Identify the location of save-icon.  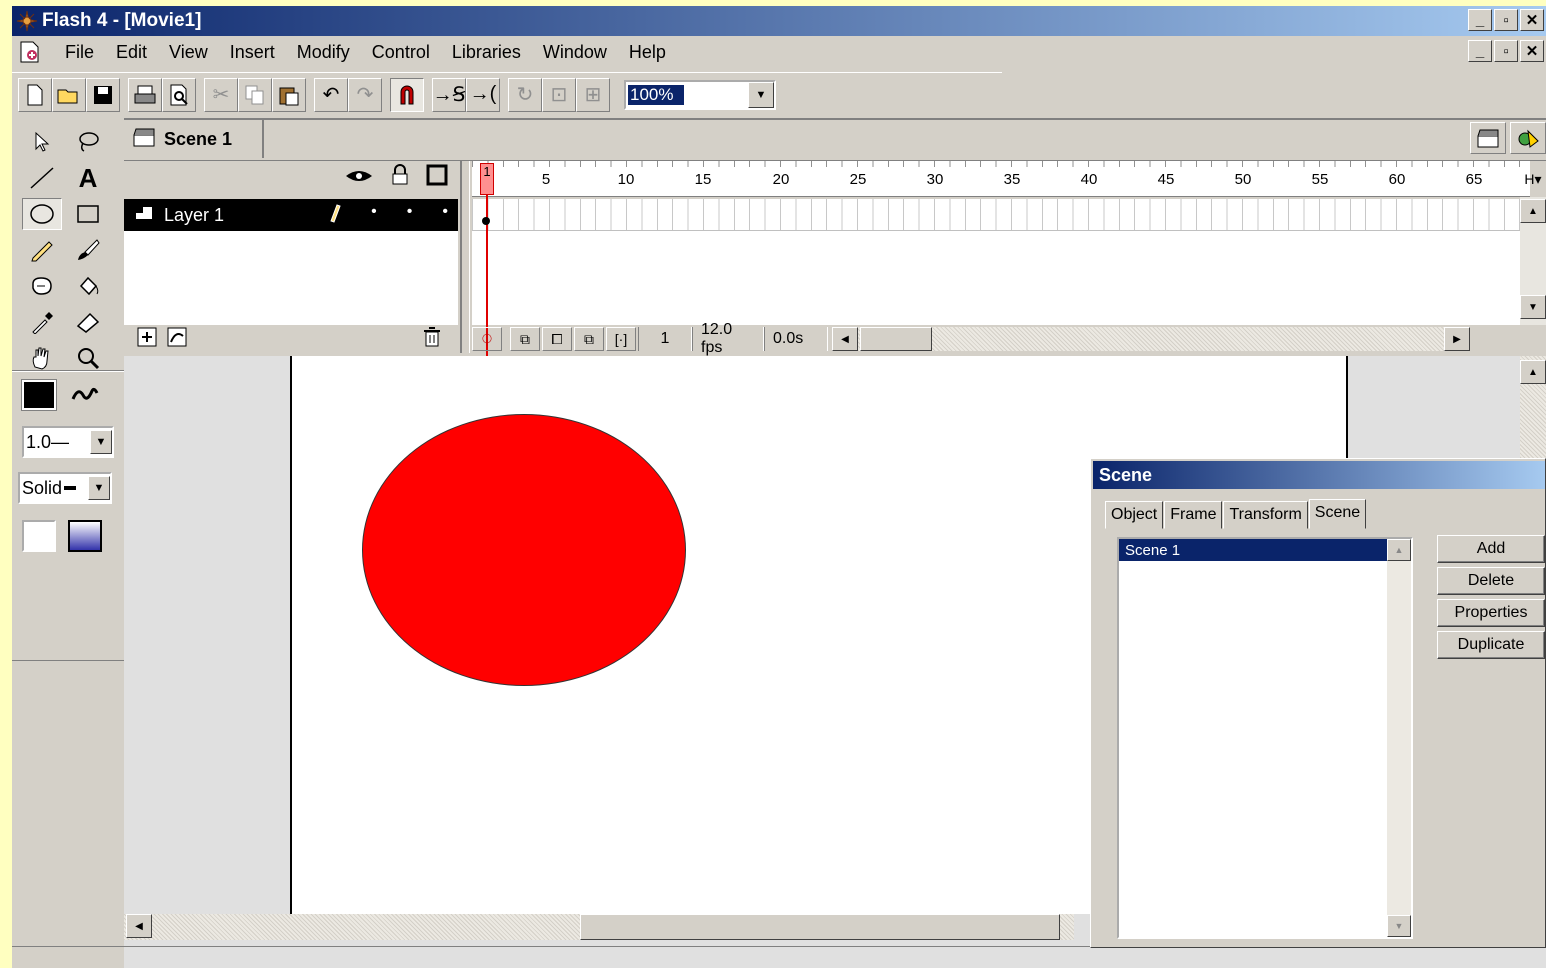
(103, 94).